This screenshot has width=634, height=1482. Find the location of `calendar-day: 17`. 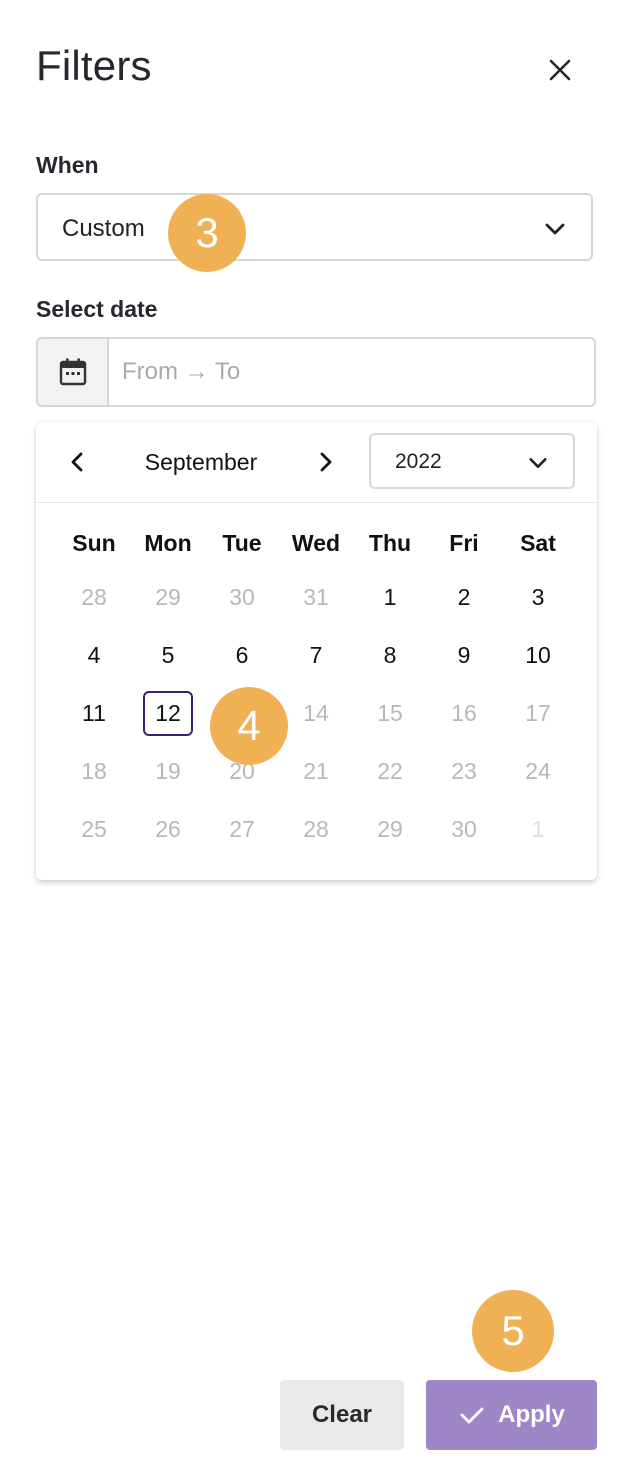

calendar-day: 17 is located at coordinates (538, 713).